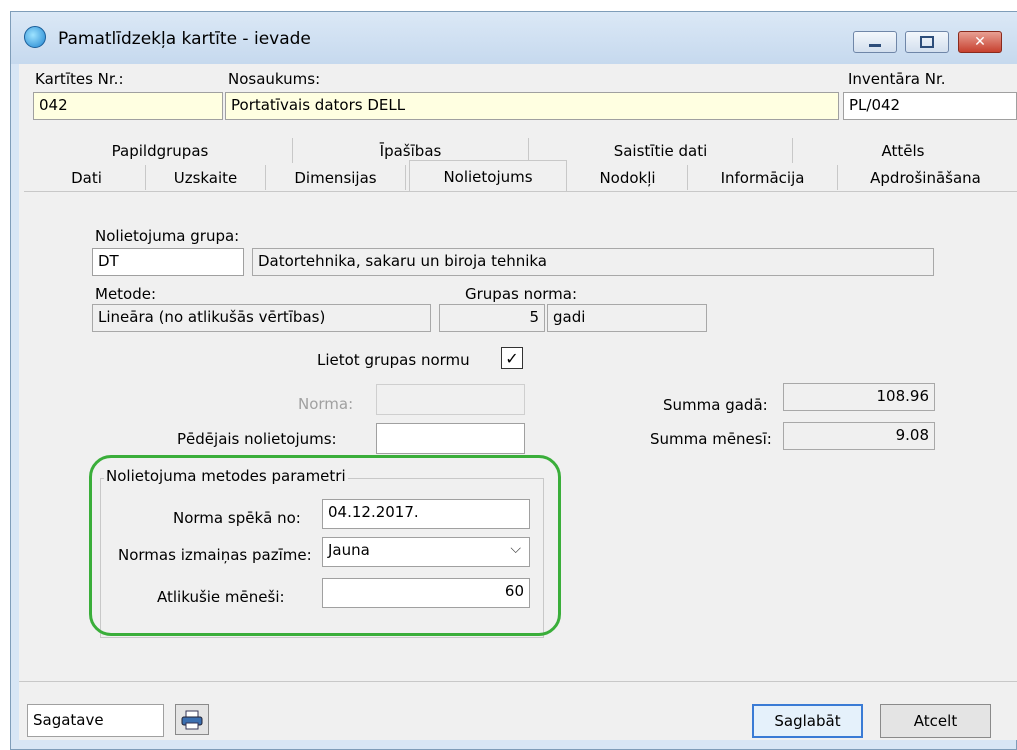 This screenshot has height=750, width=1017. Describe the element at coordinates (167, 236) in the screenshot. I see `depr-group-label: Nolietojuma grupa:` at that location.